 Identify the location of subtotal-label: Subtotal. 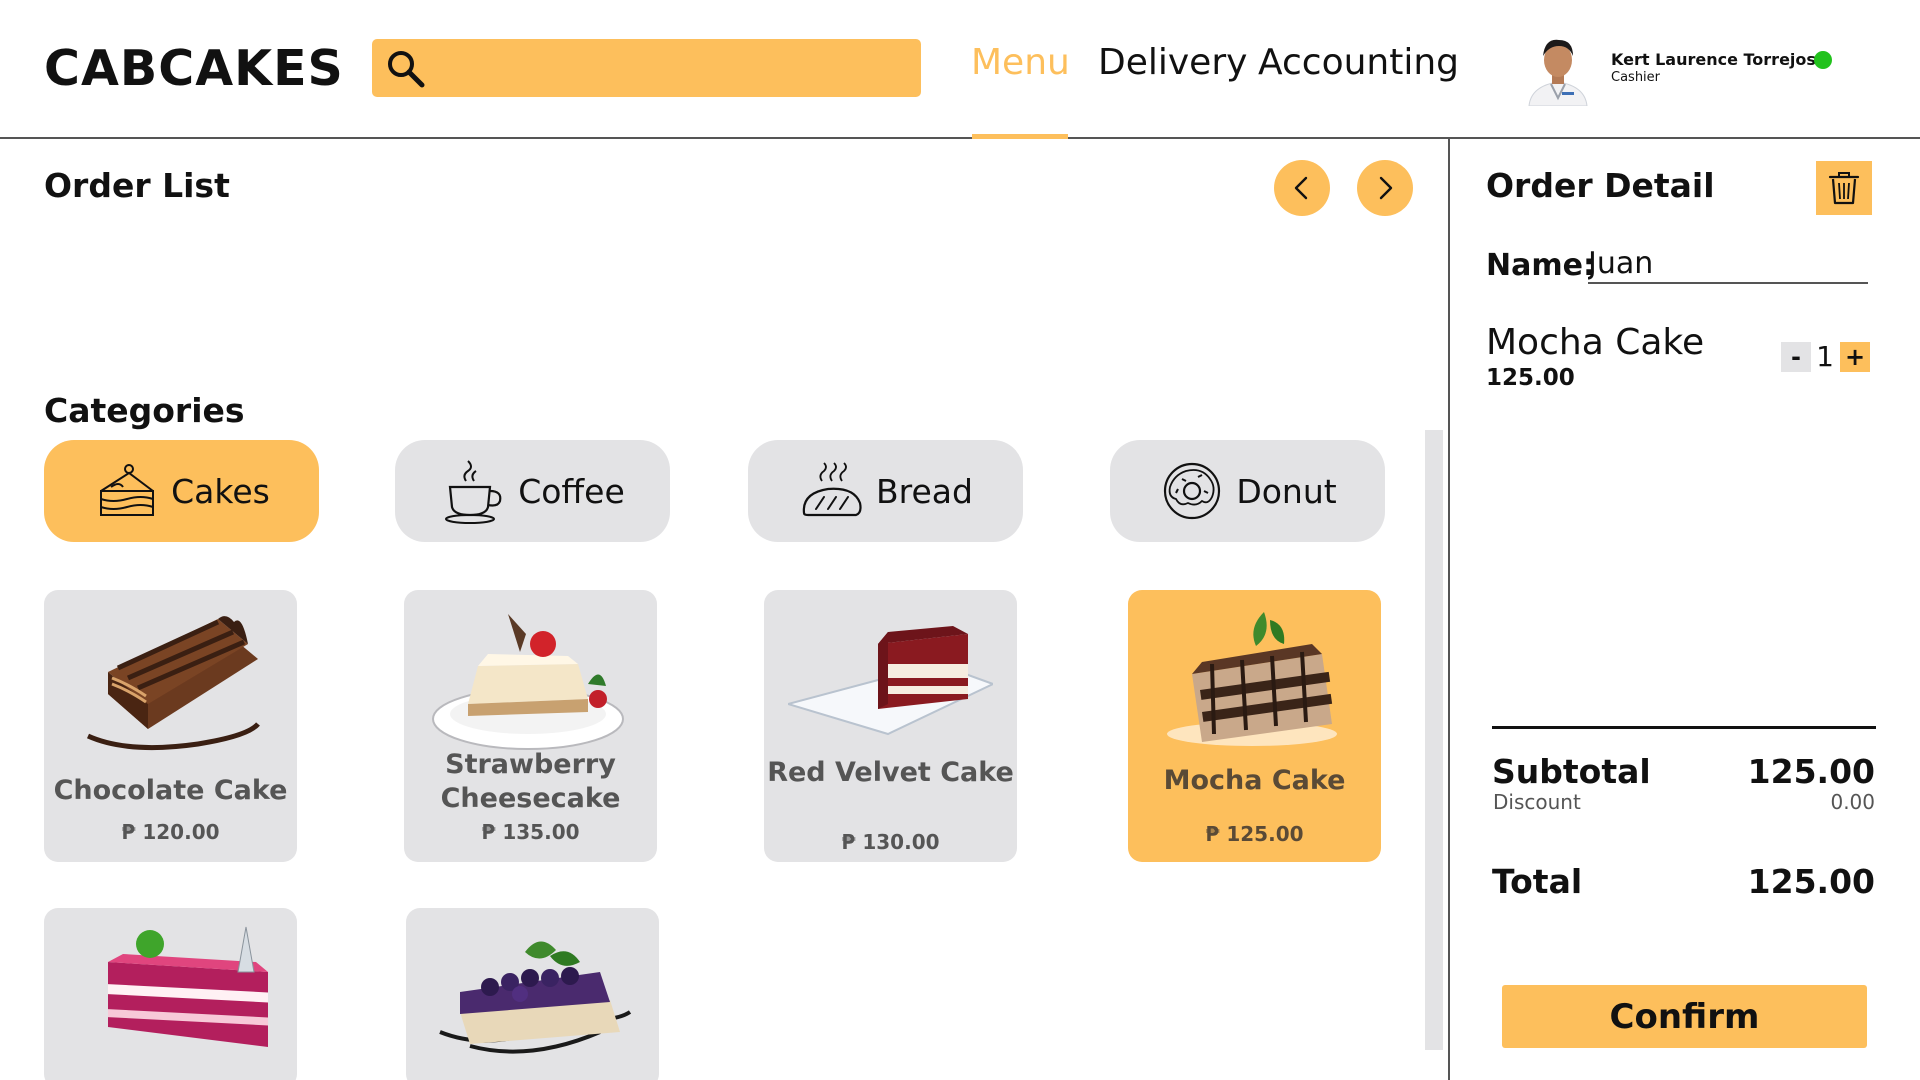
(1571, 771).